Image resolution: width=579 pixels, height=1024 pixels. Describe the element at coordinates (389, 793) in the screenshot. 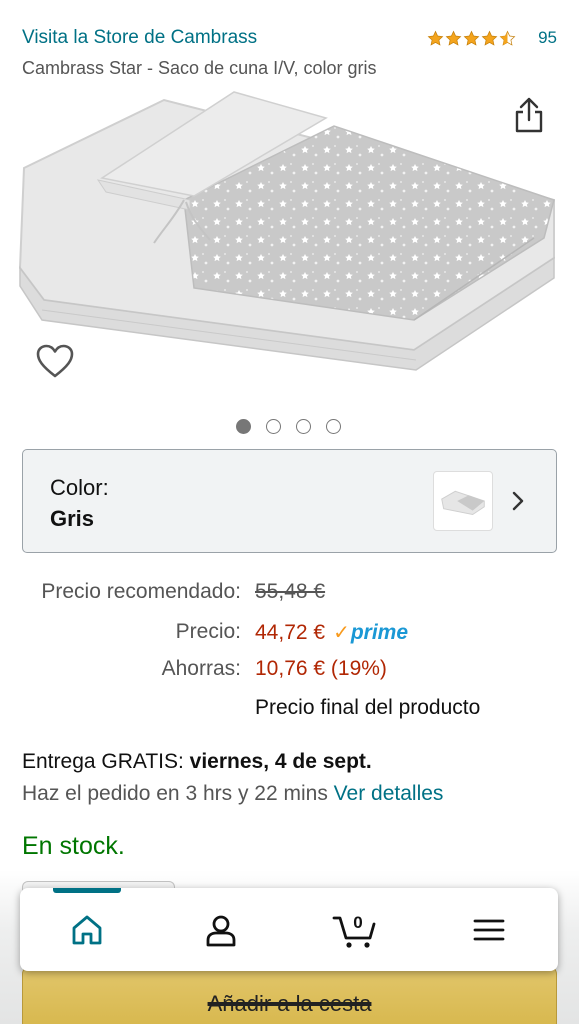

I see `details-link: Ver detalles` at that location.